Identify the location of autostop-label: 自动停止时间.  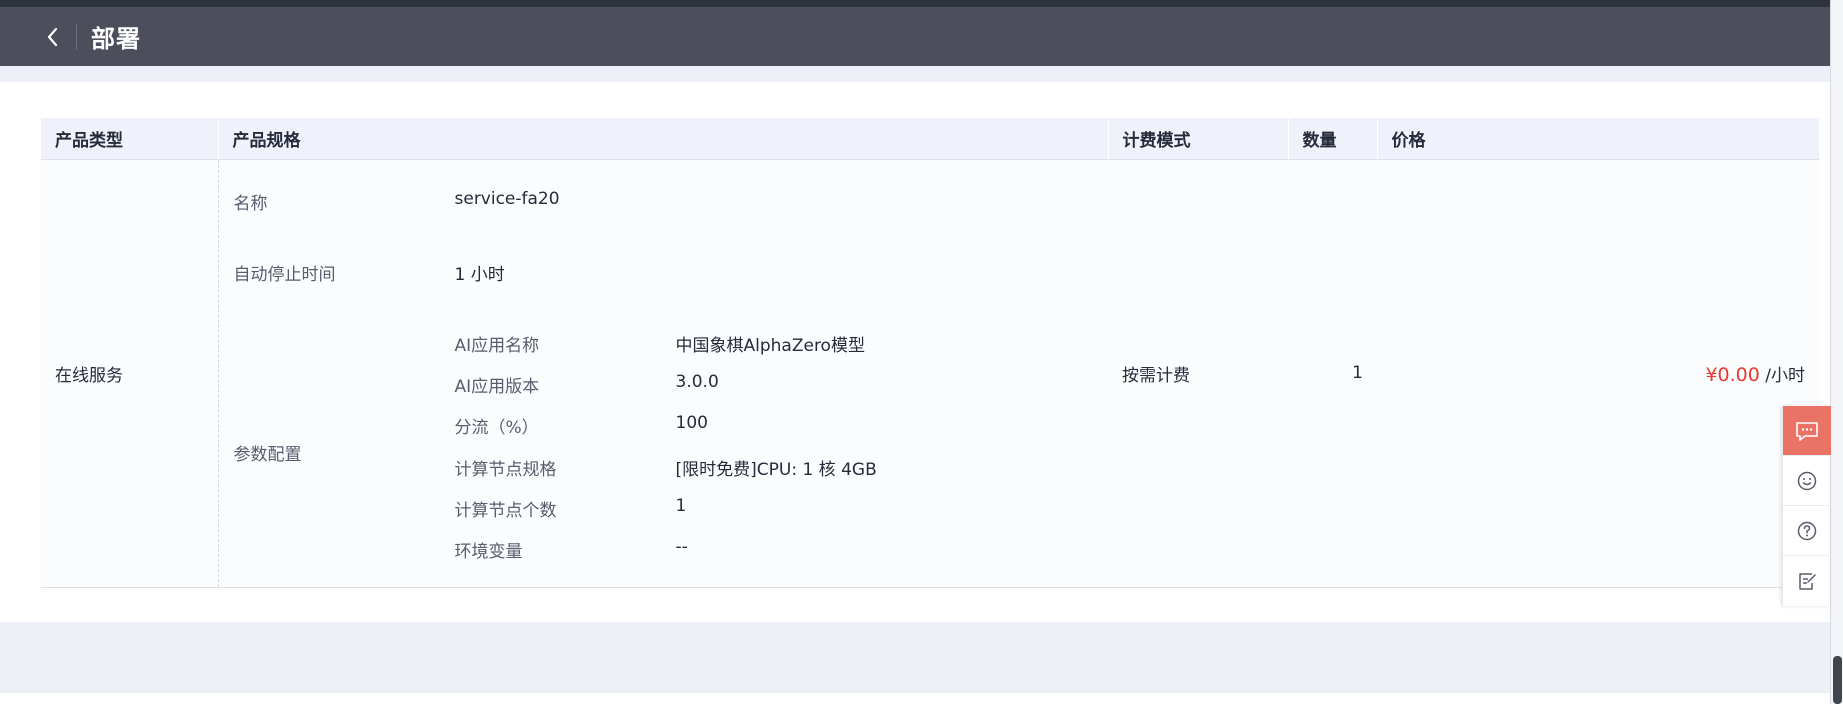
(284, 274).